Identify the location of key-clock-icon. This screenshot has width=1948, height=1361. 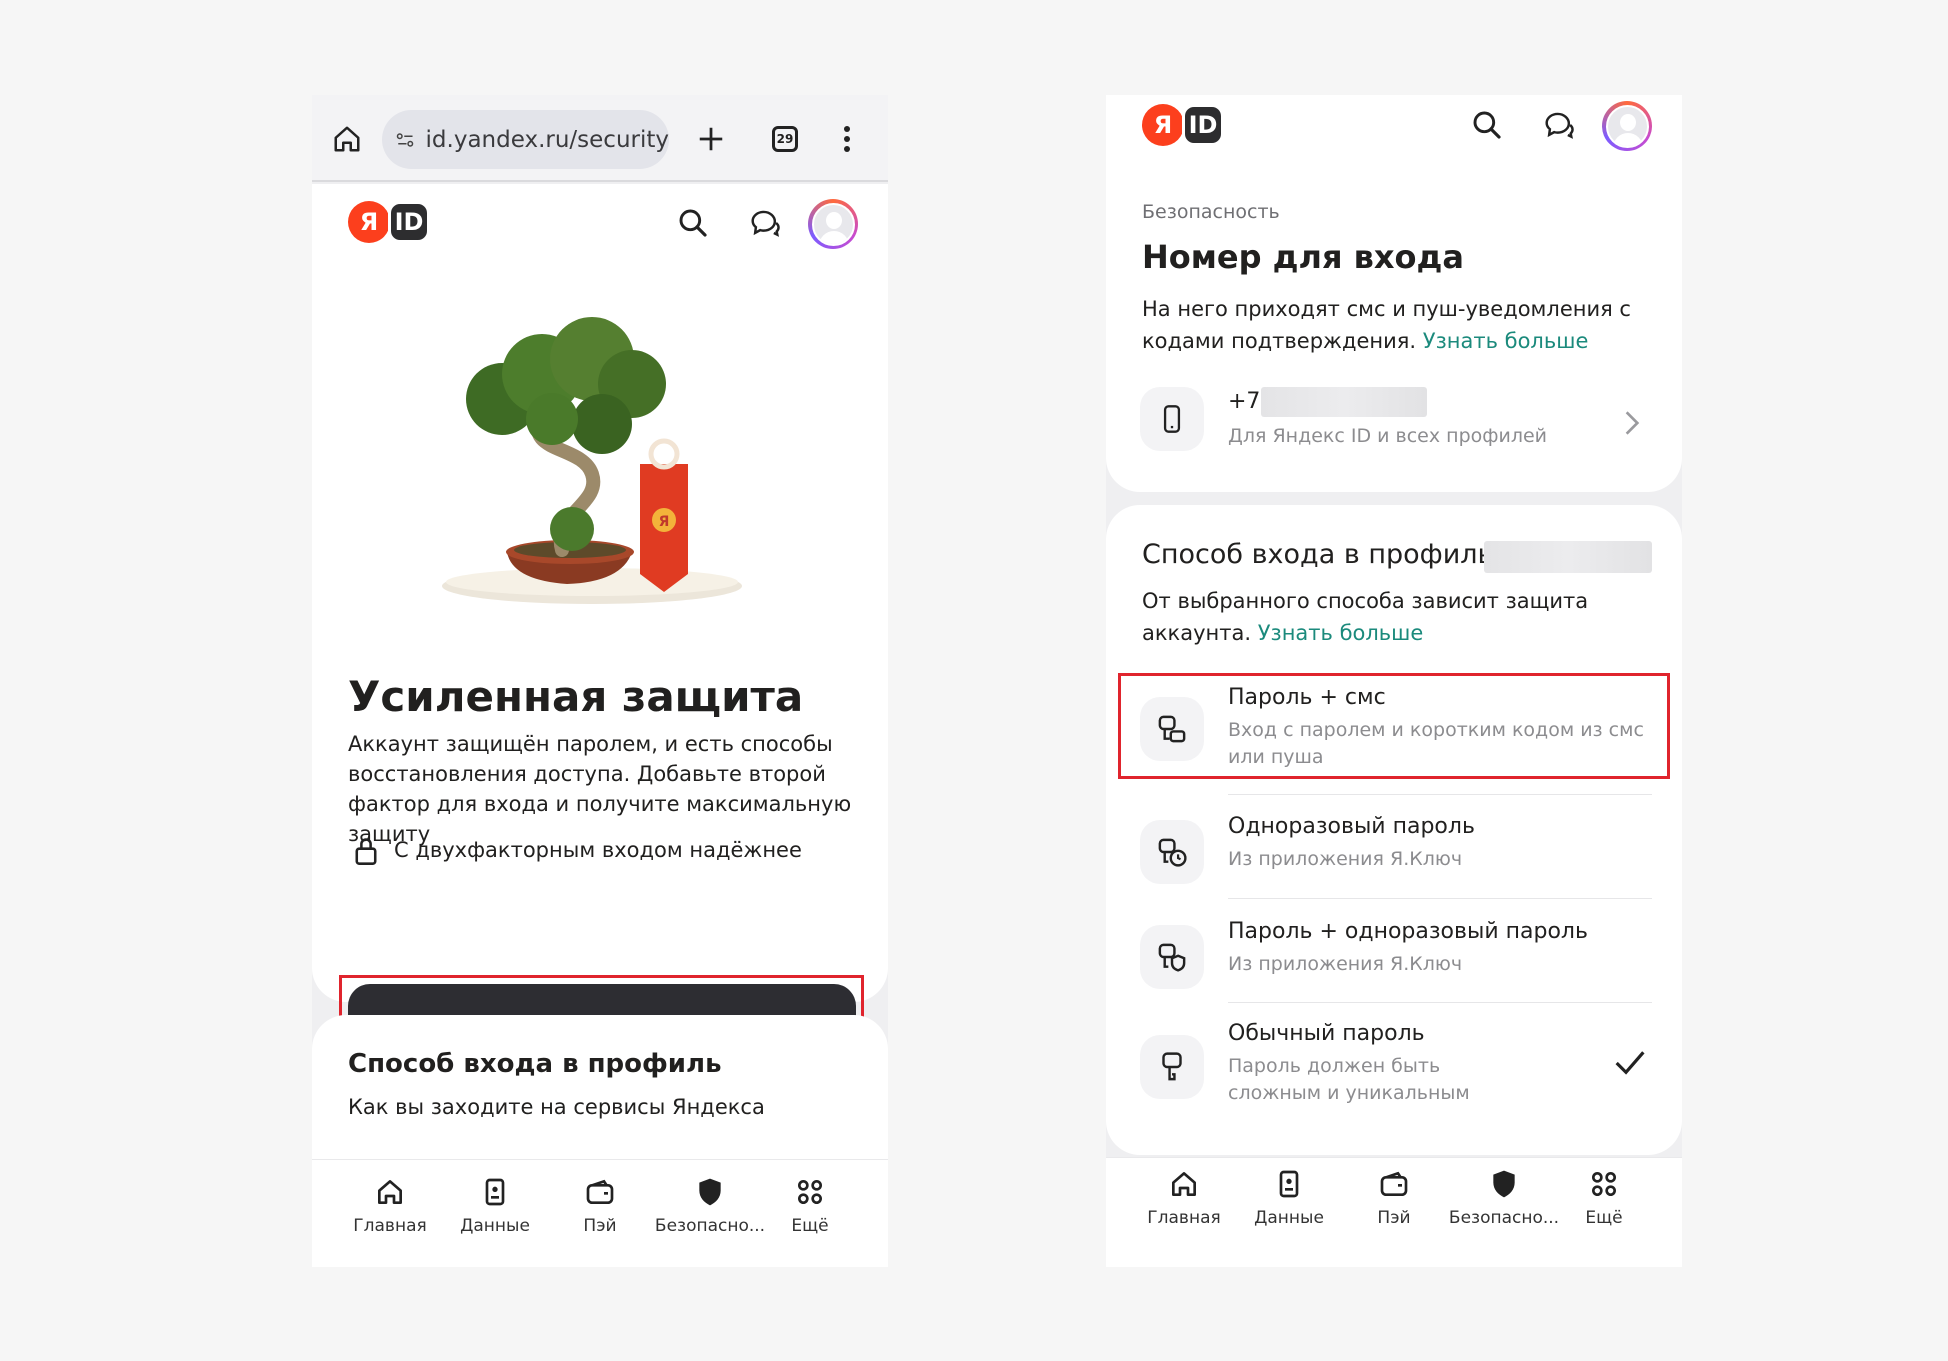
(1172, 852).